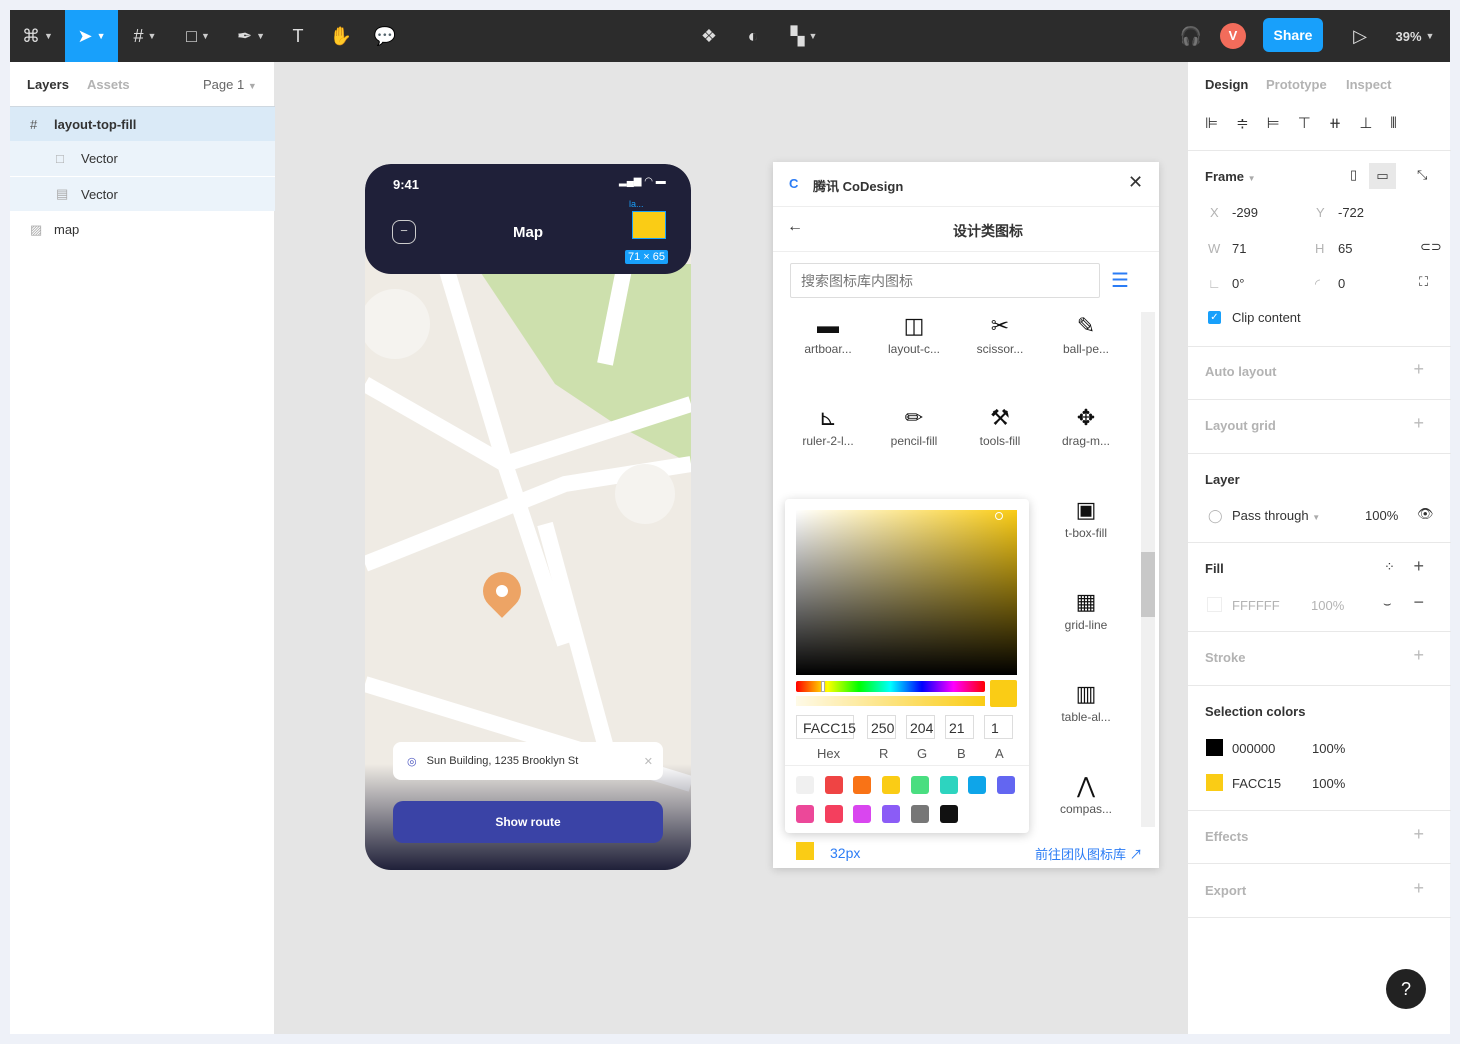 This screenshot has width=1460, height=1044. Describe the element at coordinates (920, 727) in the screenshot. I see `g-input: 204` at that location.